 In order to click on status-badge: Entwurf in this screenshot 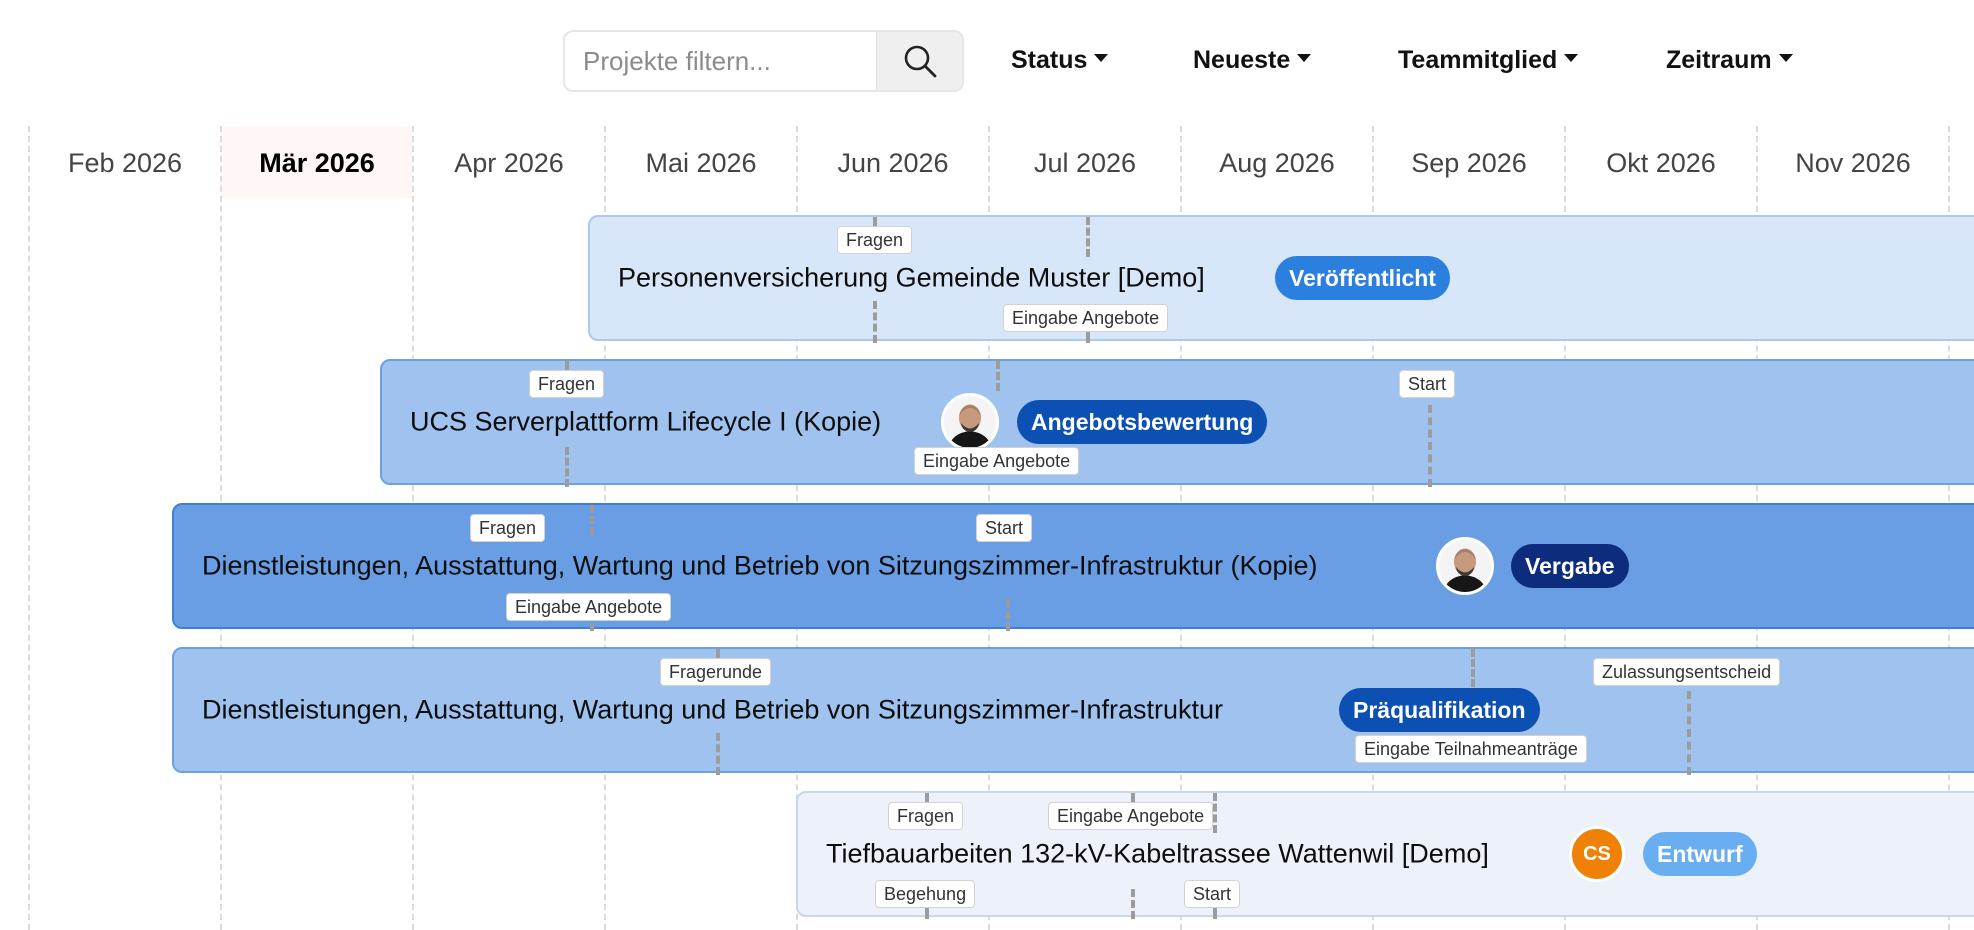, I will do `click(1700, 854)`.